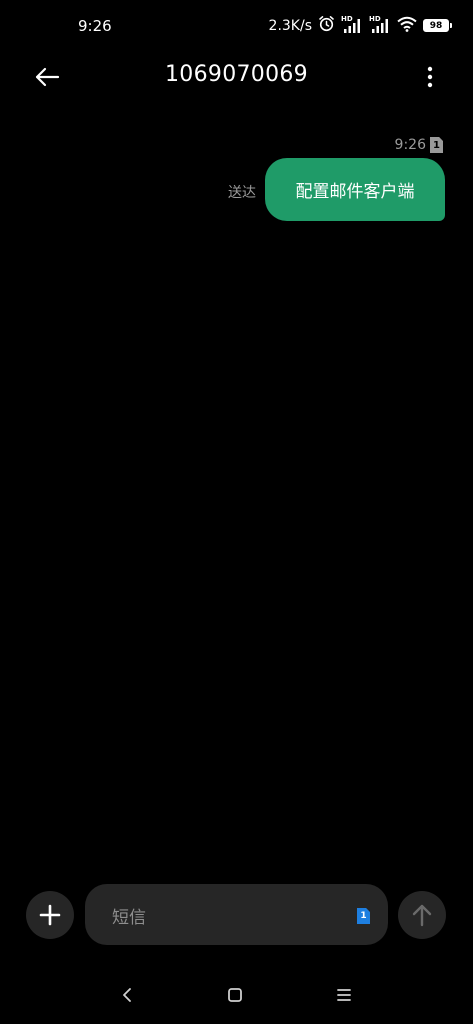  I want to click on message-text: 配置邮件客户端, so click(355, 192).